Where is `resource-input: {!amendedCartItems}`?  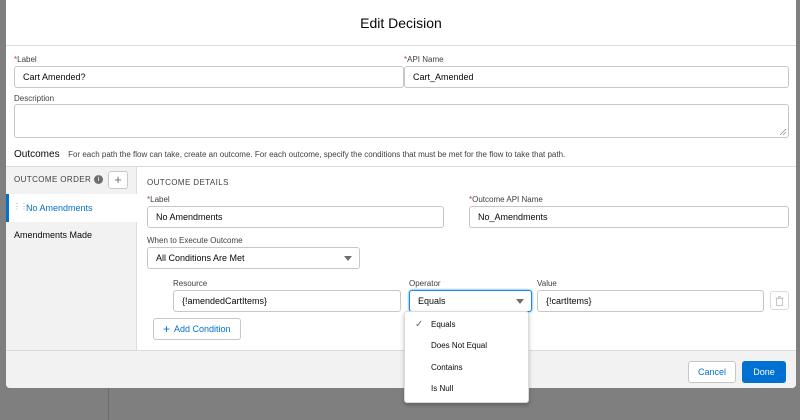
resource-input: {!amendedCartItems} is located at coordinates (287, 301).